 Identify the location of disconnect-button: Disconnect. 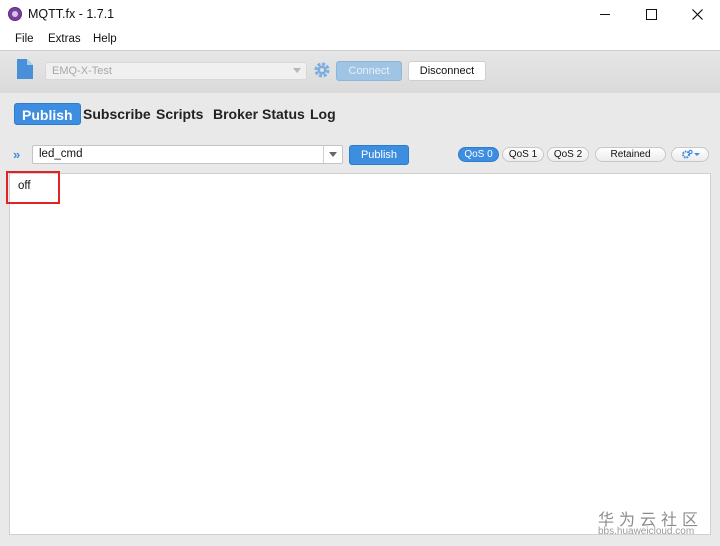
(447, 71).